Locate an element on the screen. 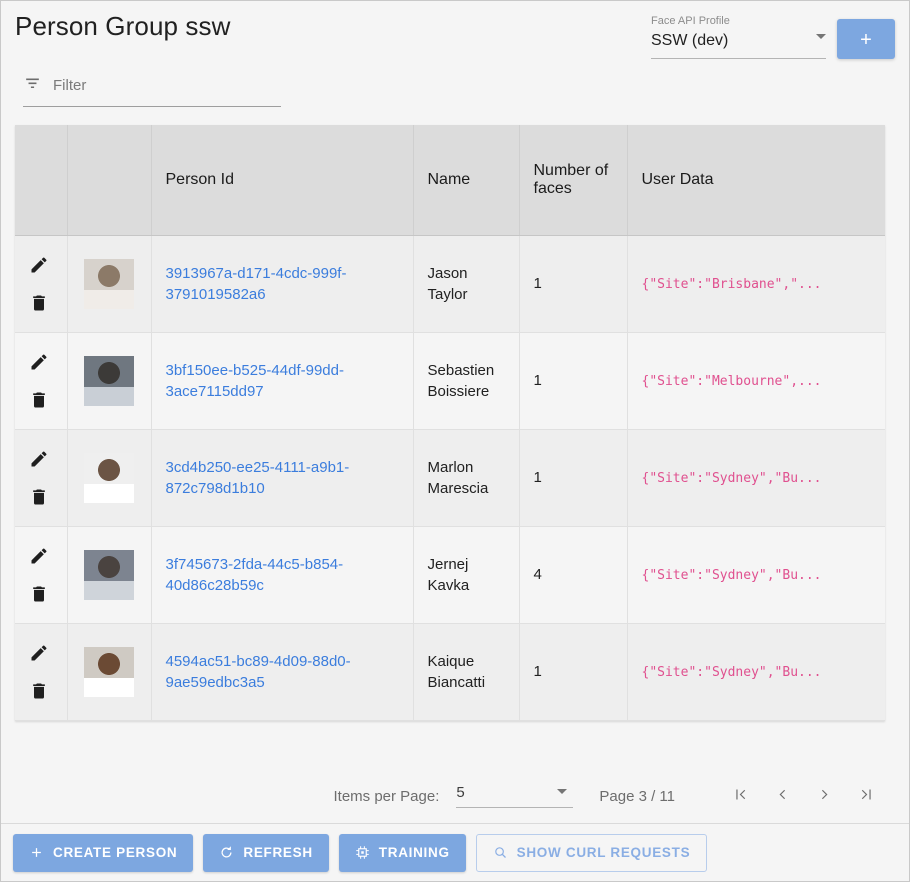 The height and width of the screenshot is (882, 910). person-name-cell: Sebastien Boissiere is located at coordinates (466, 381).